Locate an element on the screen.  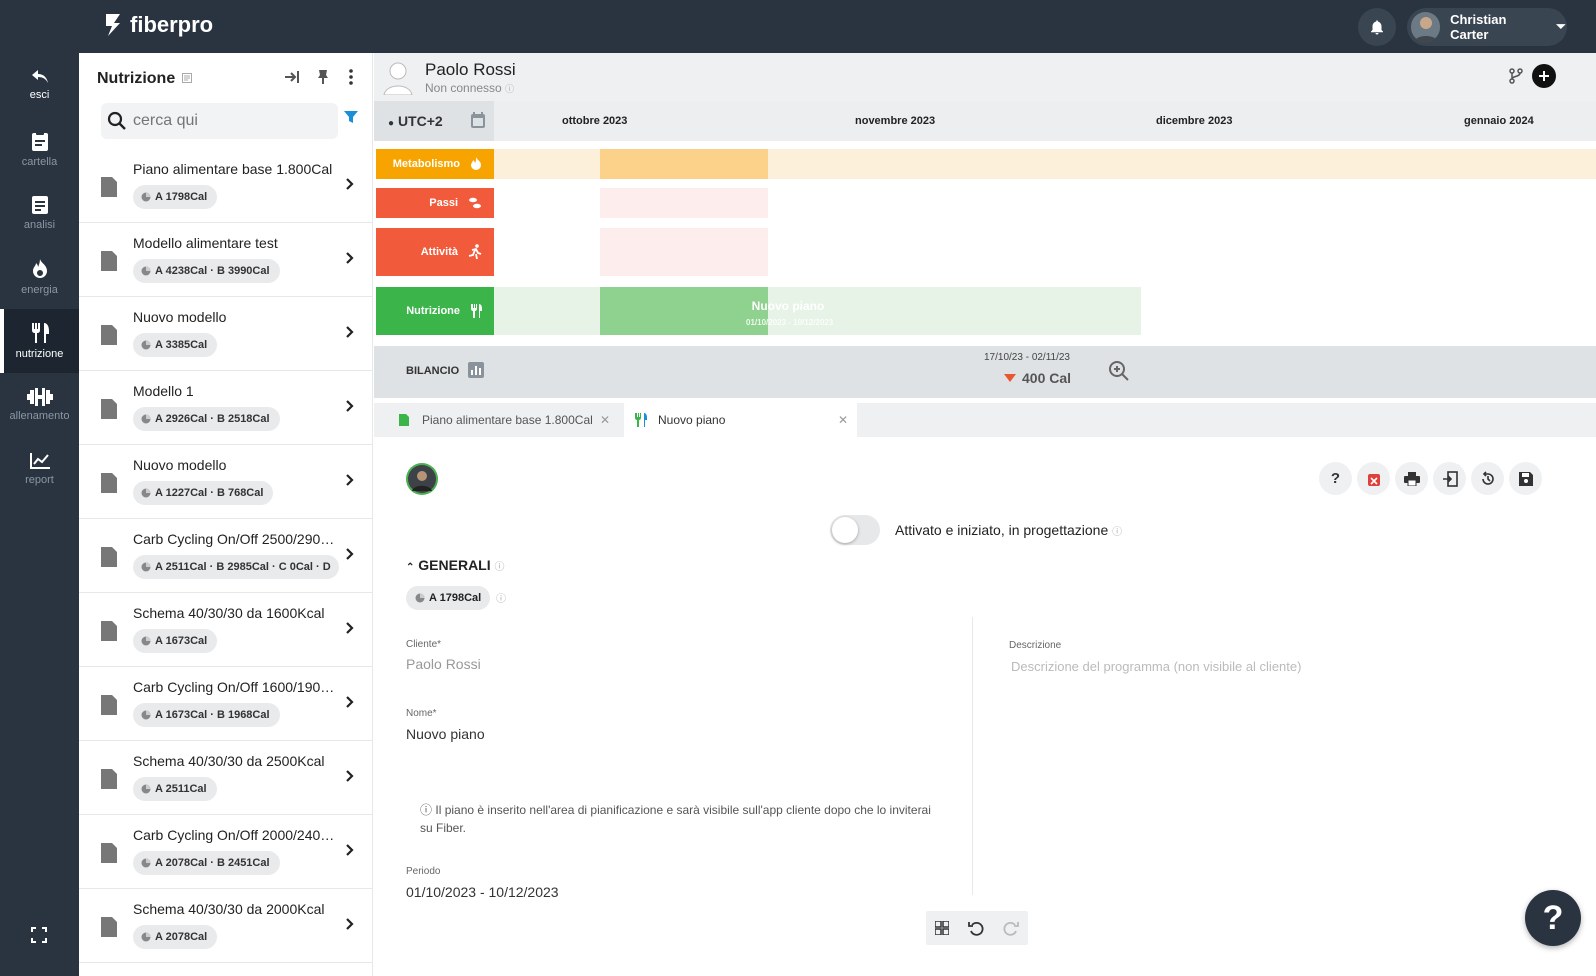
more-options-button is located at coordinates (351, 79).